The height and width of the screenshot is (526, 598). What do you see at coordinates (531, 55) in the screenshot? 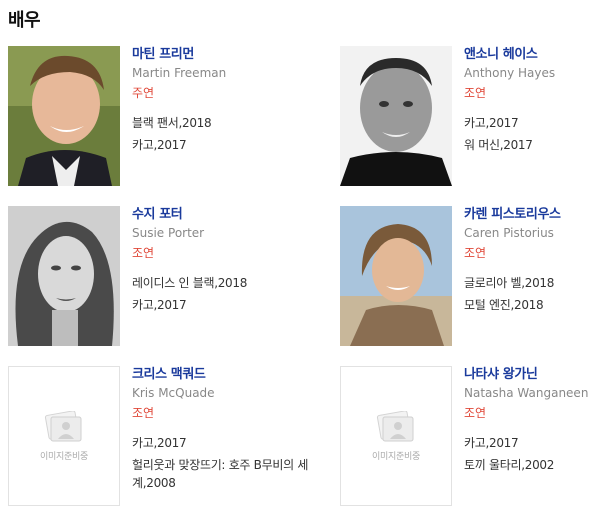
I see `actor-name: 앤소니 헤이스` at bounding box center [531, 55].